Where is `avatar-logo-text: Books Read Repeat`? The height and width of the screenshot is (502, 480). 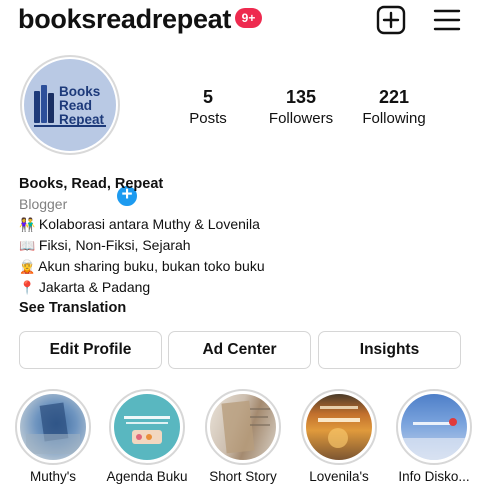 avatar-logo-text: Books Read Repeat is located at coordinates (82, 105).